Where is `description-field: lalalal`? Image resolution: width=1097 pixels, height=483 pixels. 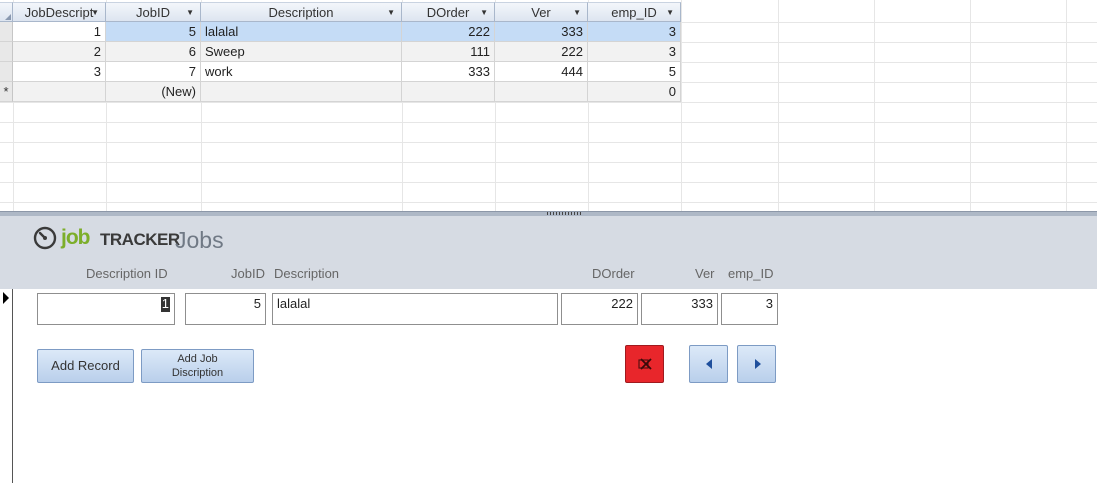
description-field: lalalal is located at coordinates (415, 309).